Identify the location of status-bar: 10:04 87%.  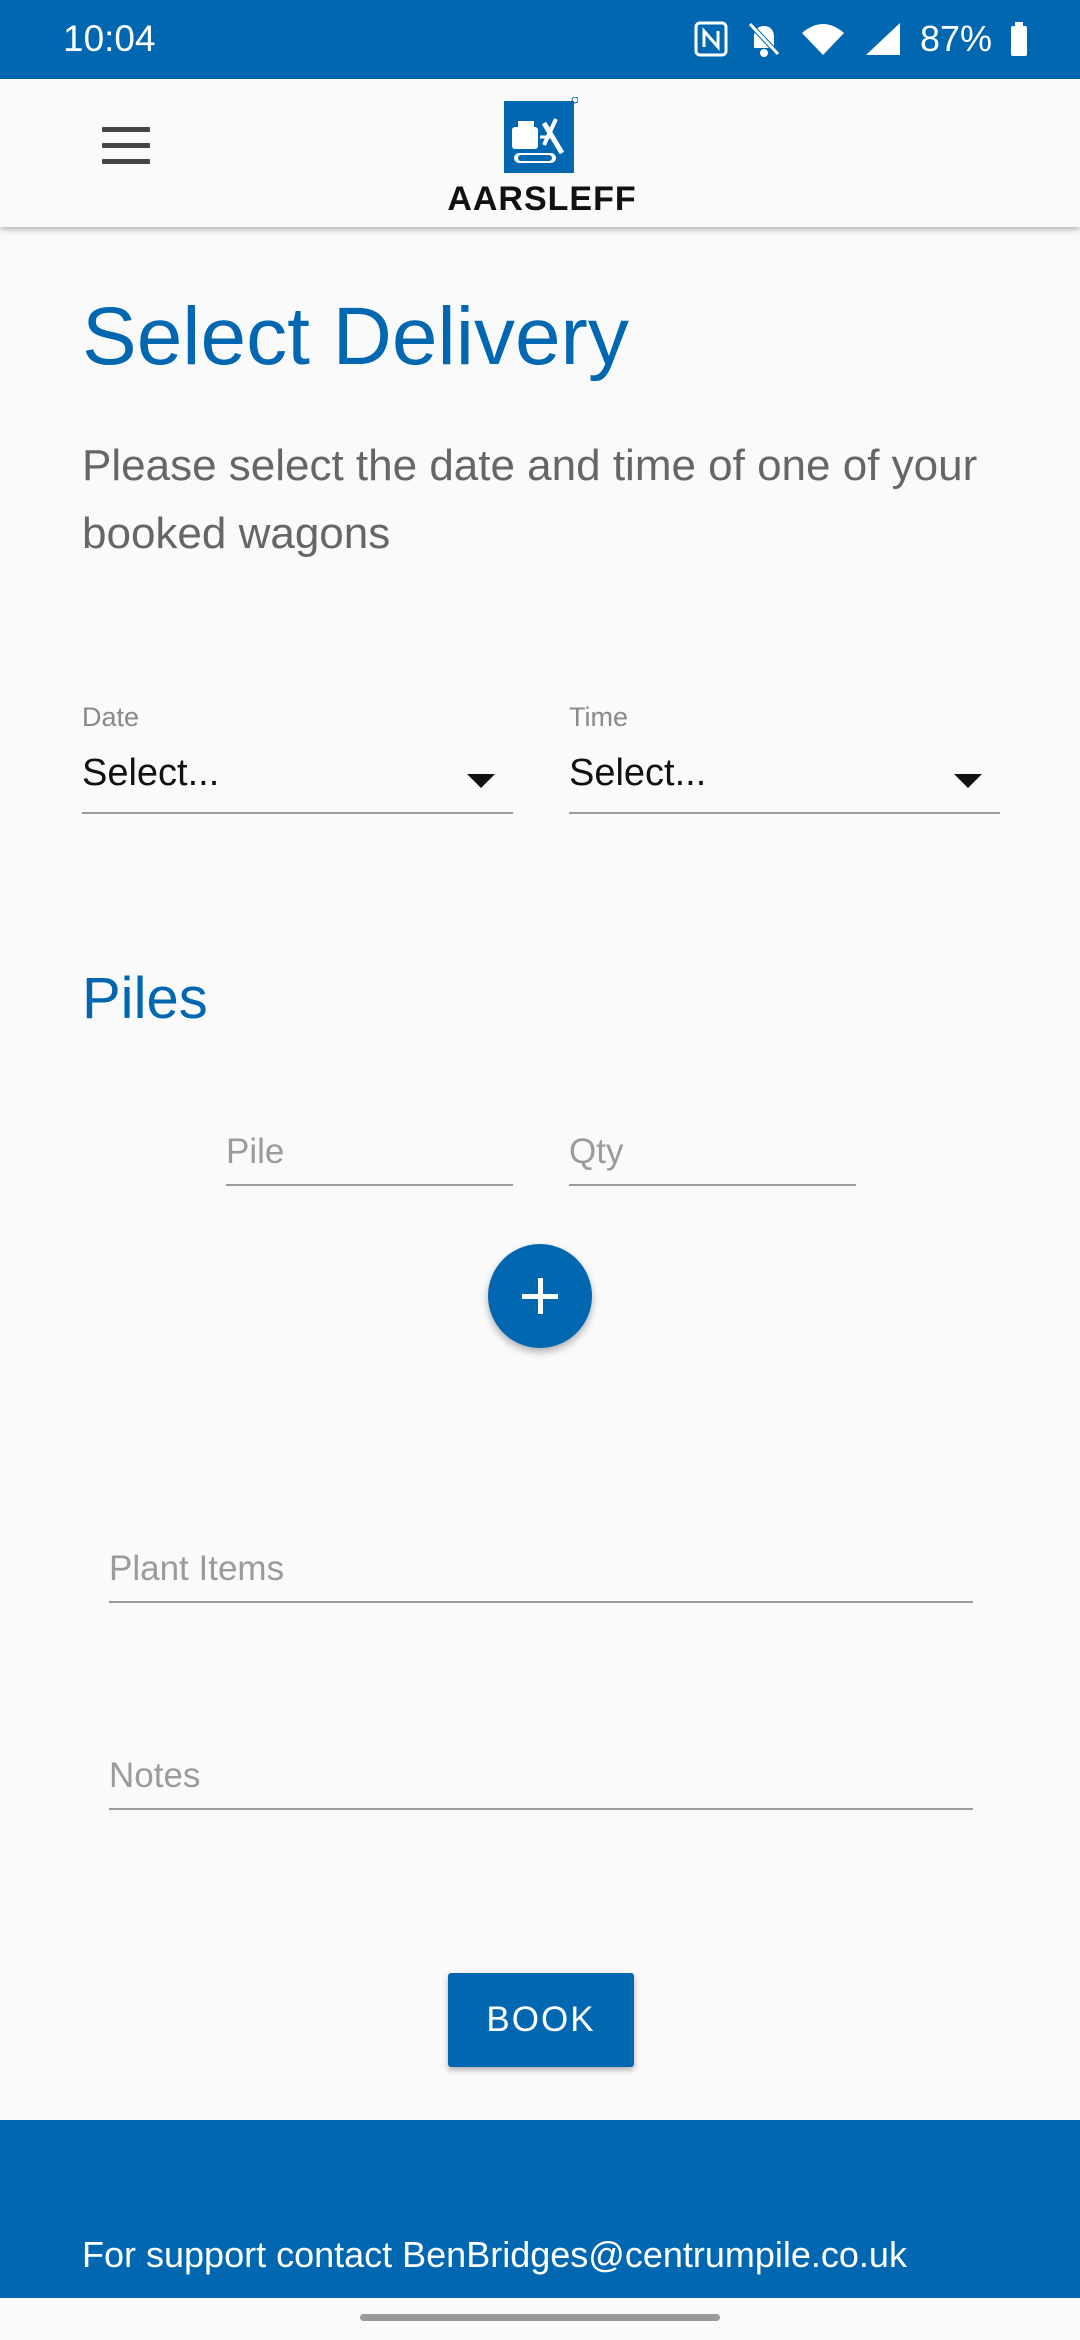
(540, 39).